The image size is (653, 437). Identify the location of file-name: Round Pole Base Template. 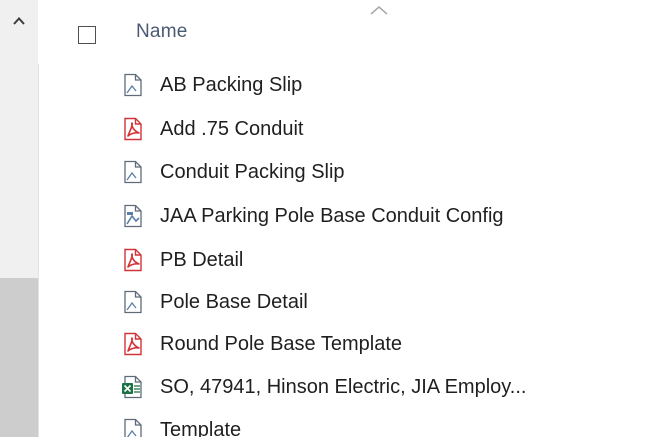
(281, 343).